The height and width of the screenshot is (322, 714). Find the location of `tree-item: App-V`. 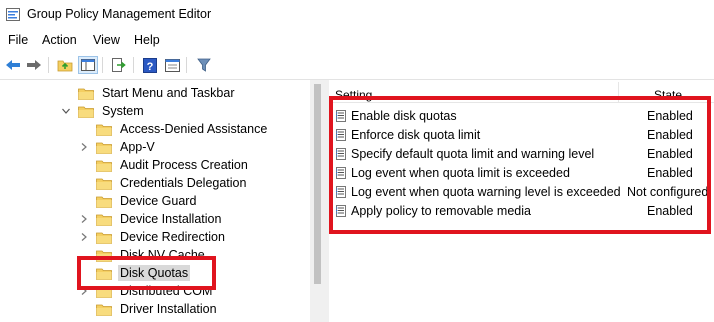

tree-item: App-V is located at coordinates (117, 147).